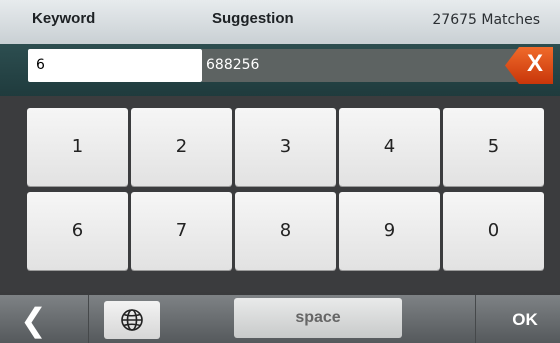 This screenshot has width=560, height=343. I want to click on key-2: 2, so click(181, 147).